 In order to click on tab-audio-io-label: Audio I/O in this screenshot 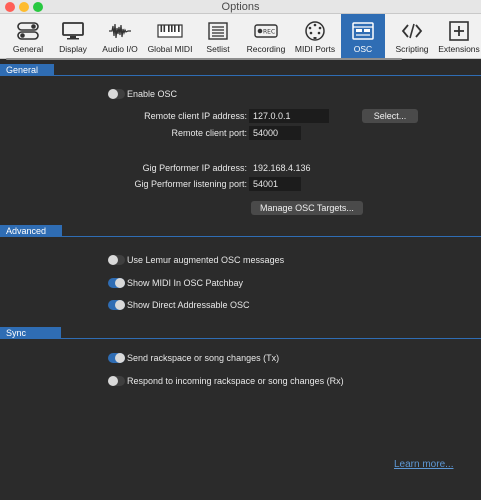, I will do `click(120, 49)`.